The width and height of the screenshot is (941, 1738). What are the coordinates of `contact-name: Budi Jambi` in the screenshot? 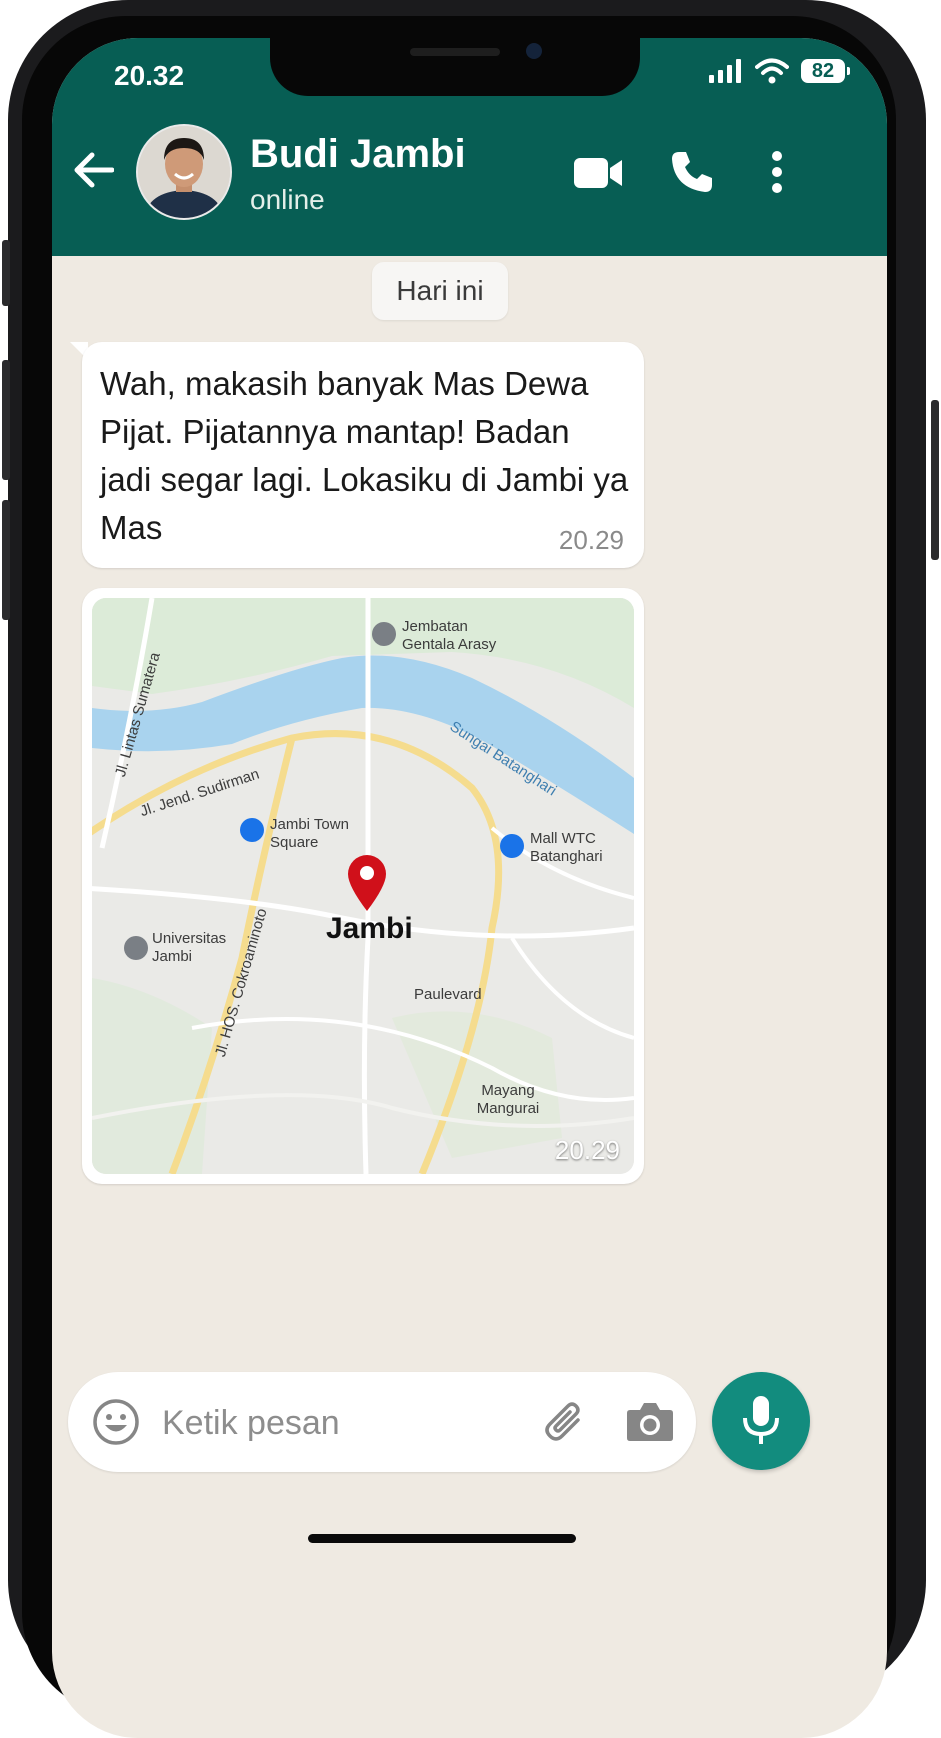 It's located at (358, 154).